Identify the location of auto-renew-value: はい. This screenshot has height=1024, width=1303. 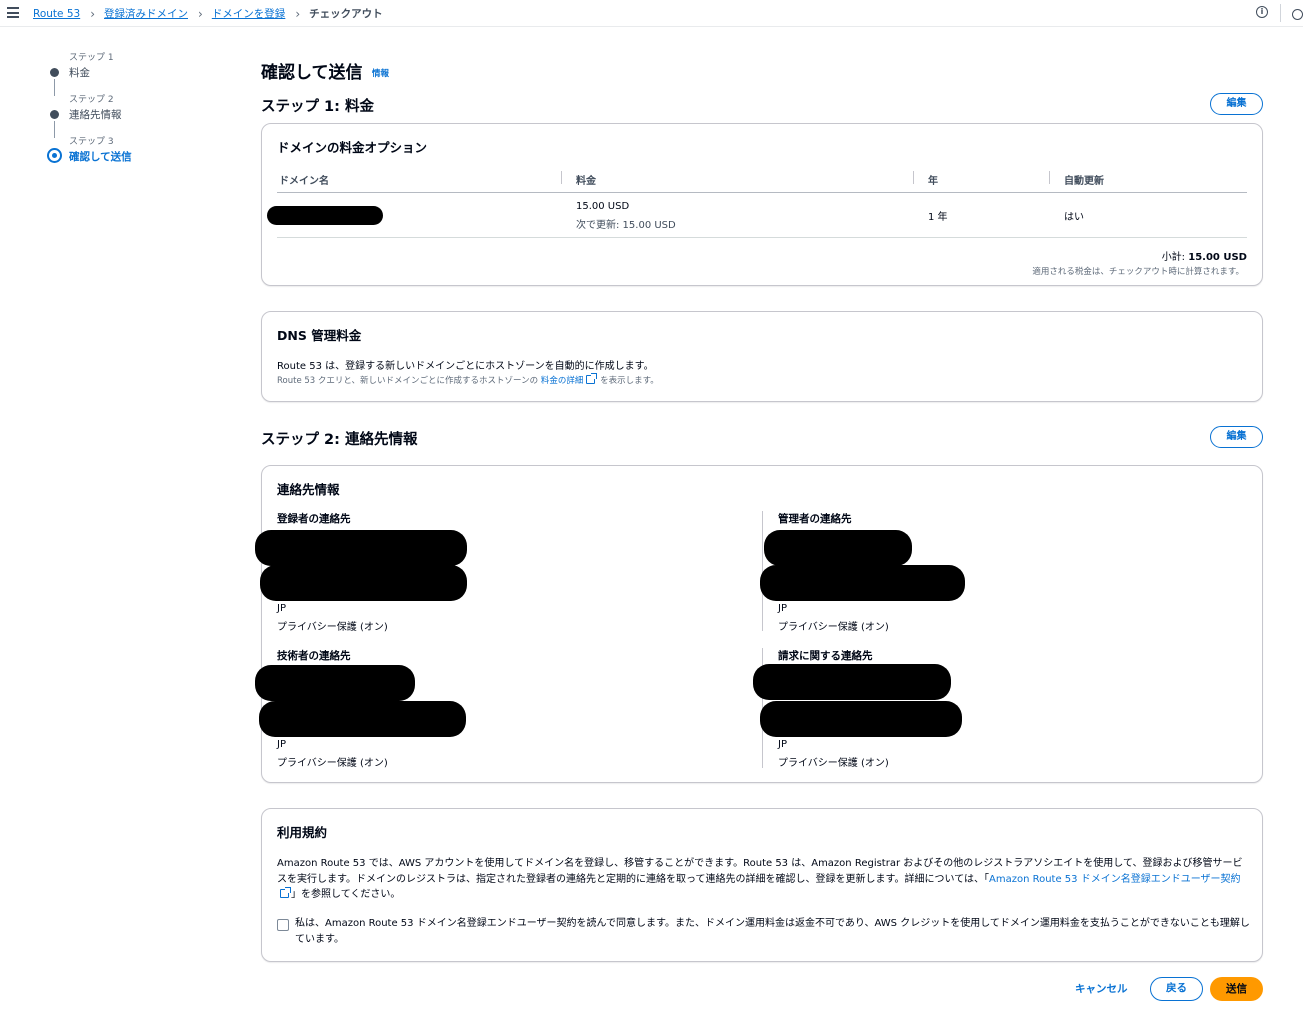
(1074, 217).